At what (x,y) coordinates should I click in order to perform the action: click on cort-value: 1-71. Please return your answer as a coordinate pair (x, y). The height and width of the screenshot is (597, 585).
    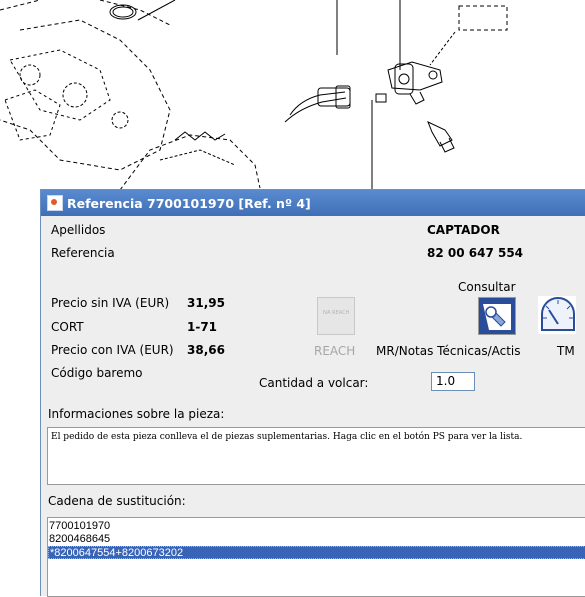
    Looking at the image, I should click on (202, 327).